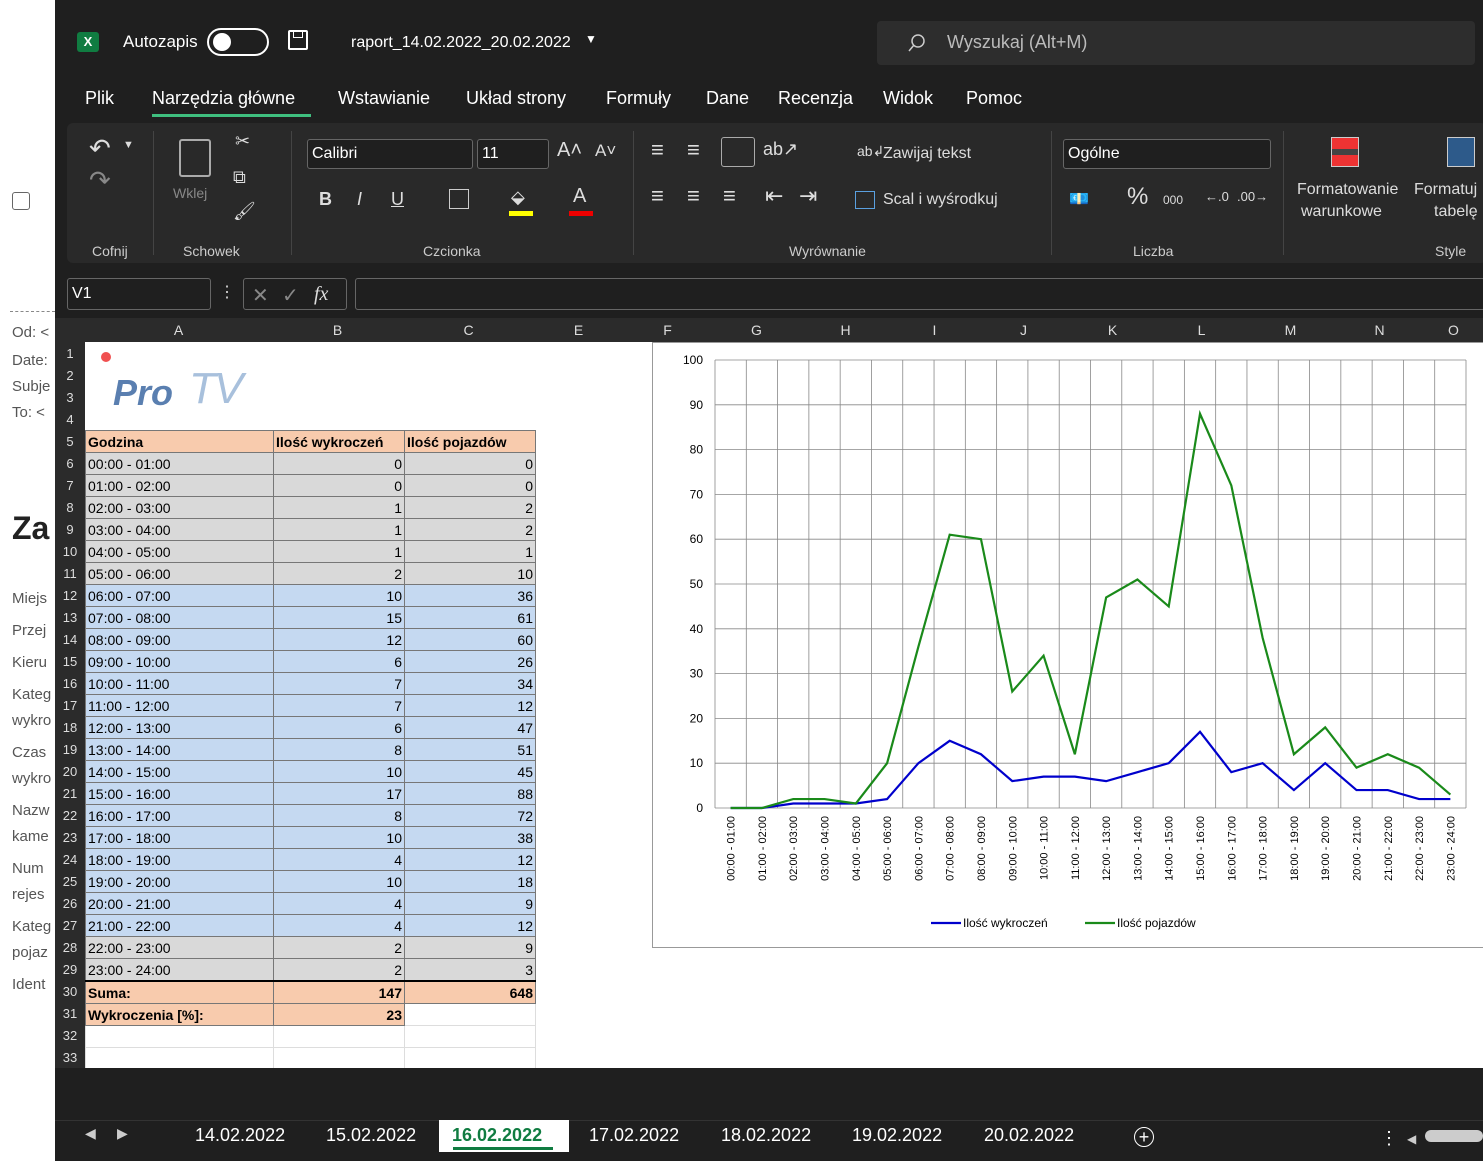 This screenshot has width=1483, height=1161. I want to click on row-header: 32, so click(70, 1035).